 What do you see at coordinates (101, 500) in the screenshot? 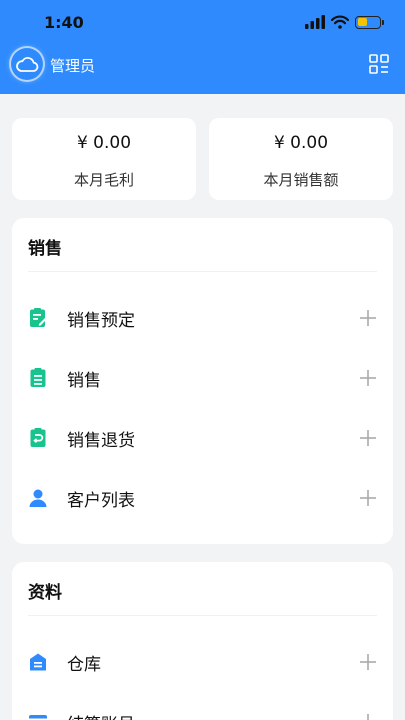
I see `menu-item-label: 客户列表` at bounding box center [101, 500].